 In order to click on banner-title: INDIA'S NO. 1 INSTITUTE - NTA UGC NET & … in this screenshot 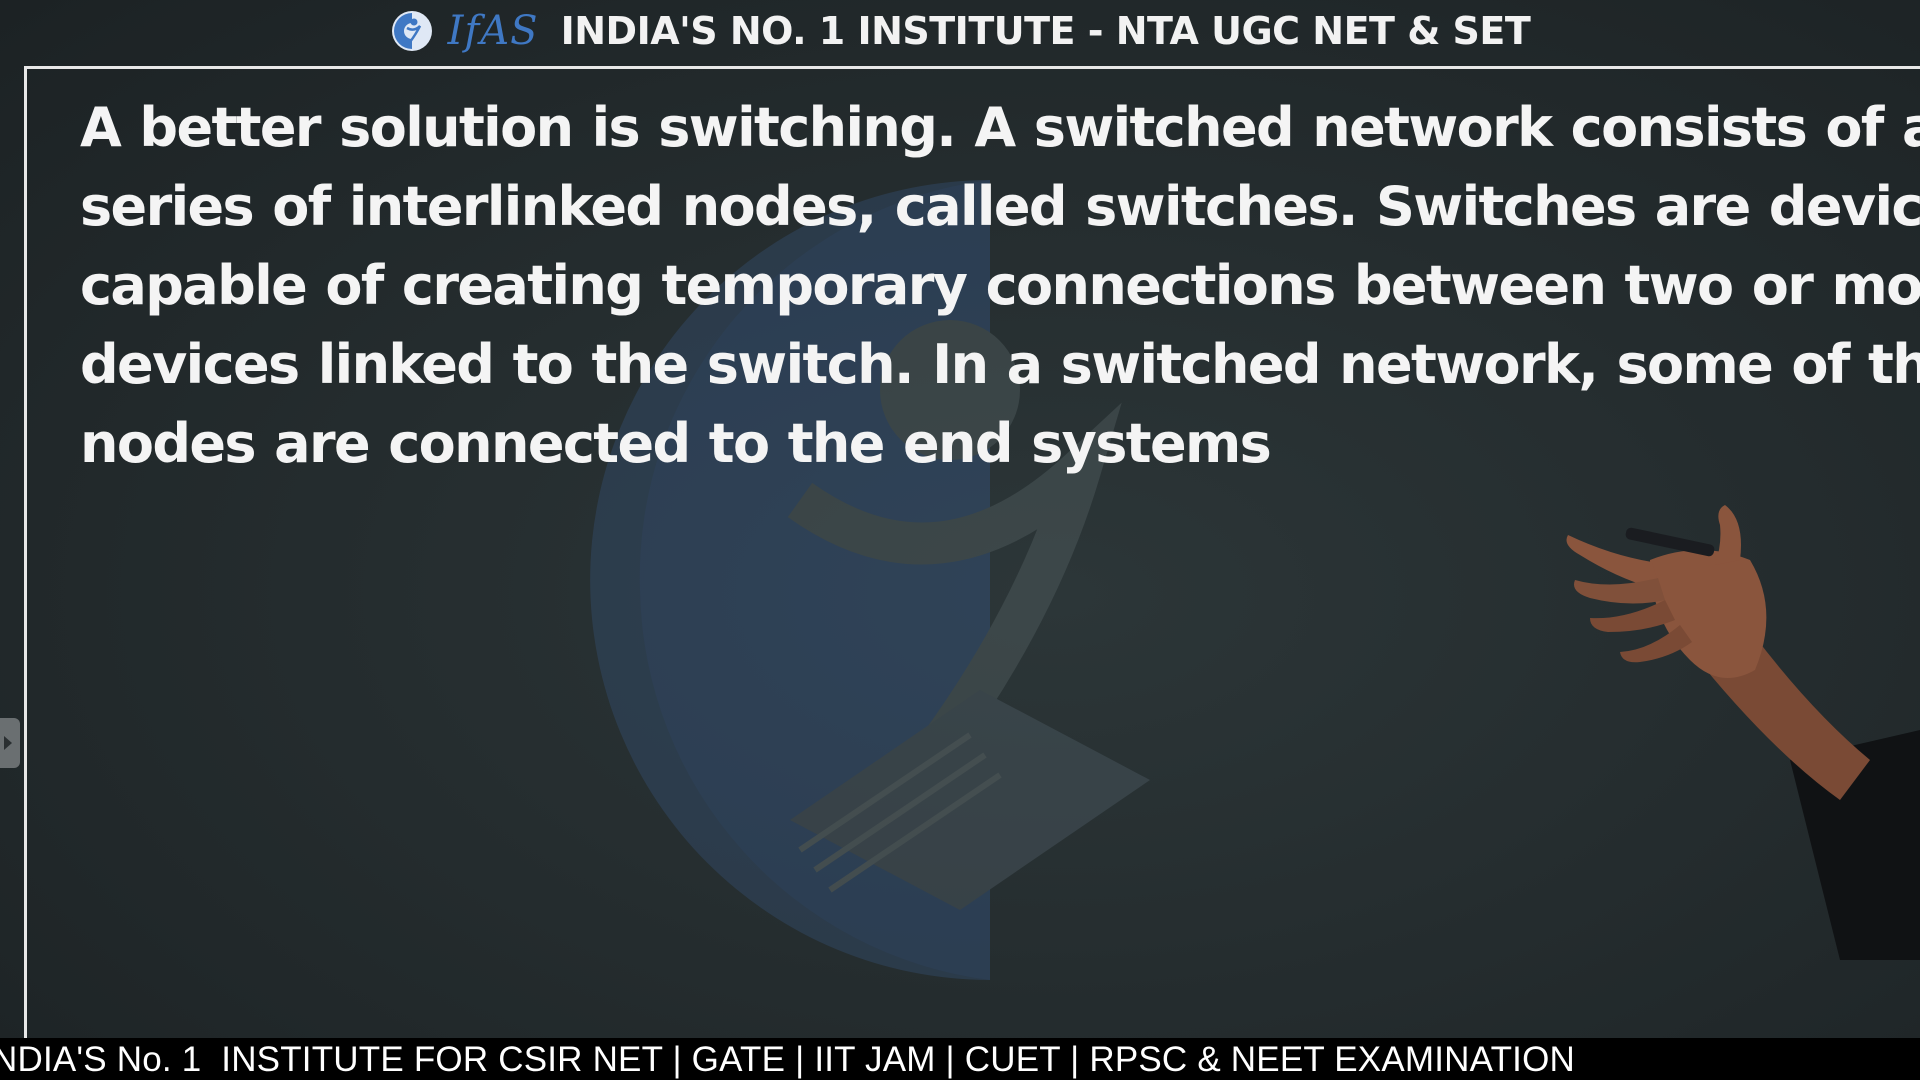, I will do `click(1045, 31)`.